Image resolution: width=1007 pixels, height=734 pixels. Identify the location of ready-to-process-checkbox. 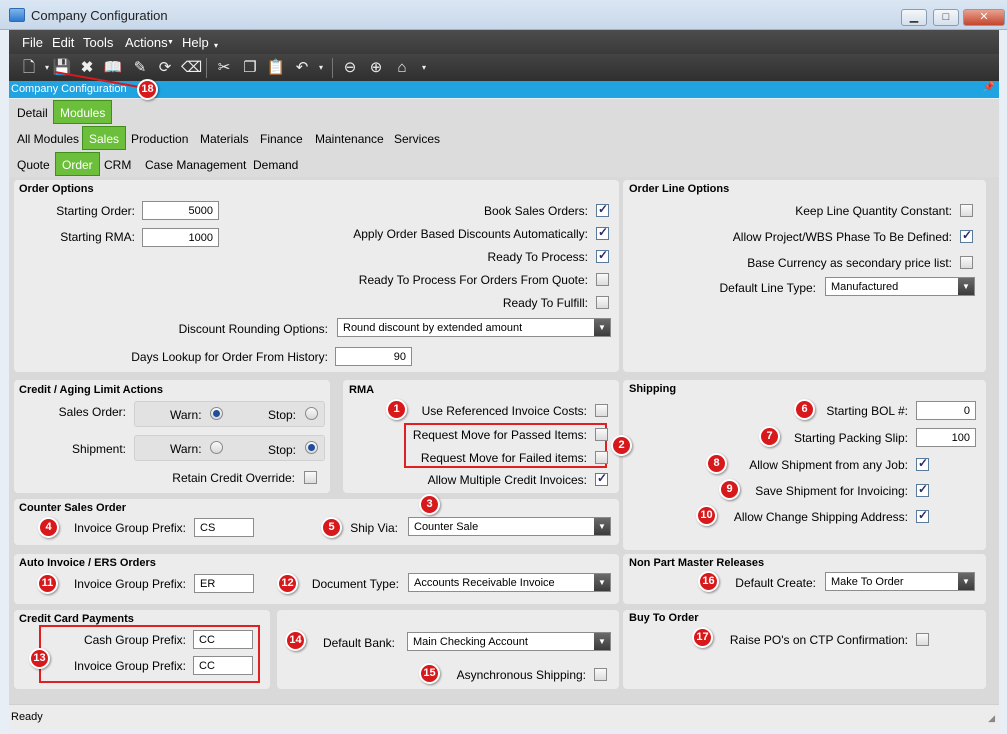
(602, 255).